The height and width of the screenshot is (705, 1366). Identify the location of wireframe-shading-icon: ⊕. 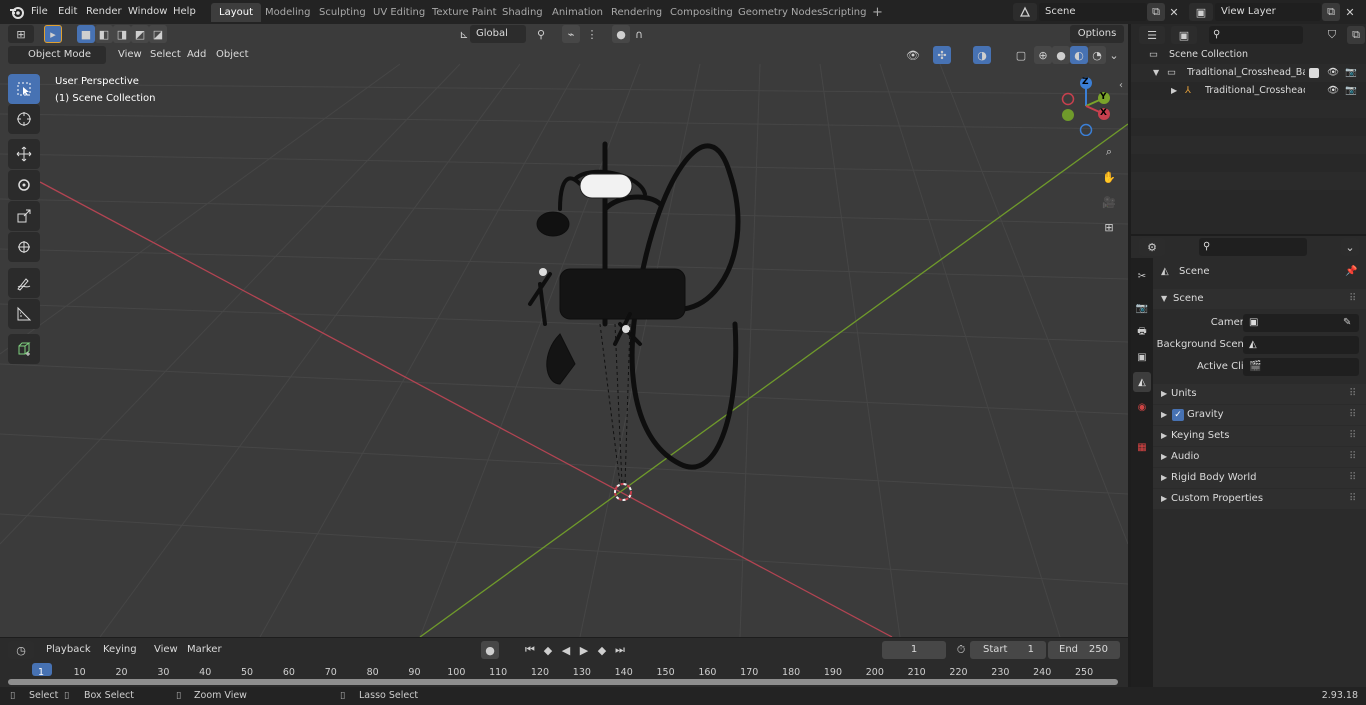
(1043, 55).